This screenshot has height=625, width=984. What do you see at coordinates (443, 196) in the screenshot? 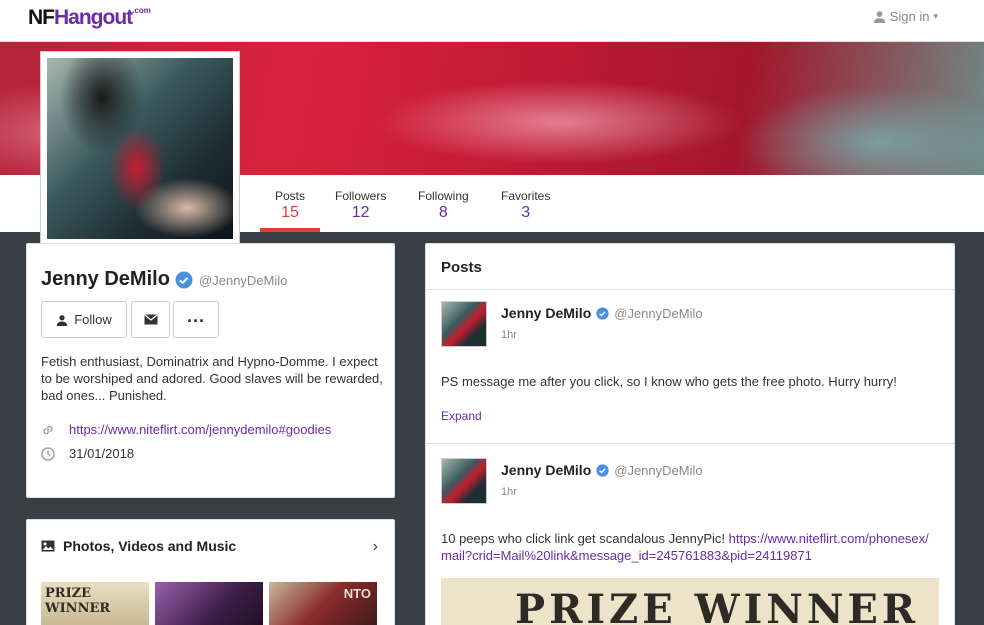
I see `stat-label: Following` at bounding box center [443, 196].